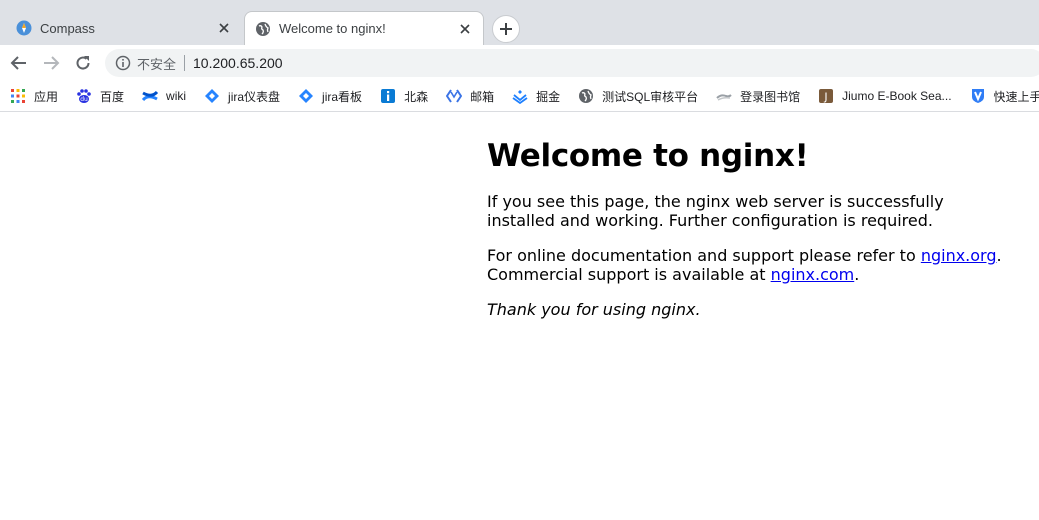 The height and width of the screenshot is (520, 1039). I want to click on bookmark-baidu: du 百度, so click(99, 96).